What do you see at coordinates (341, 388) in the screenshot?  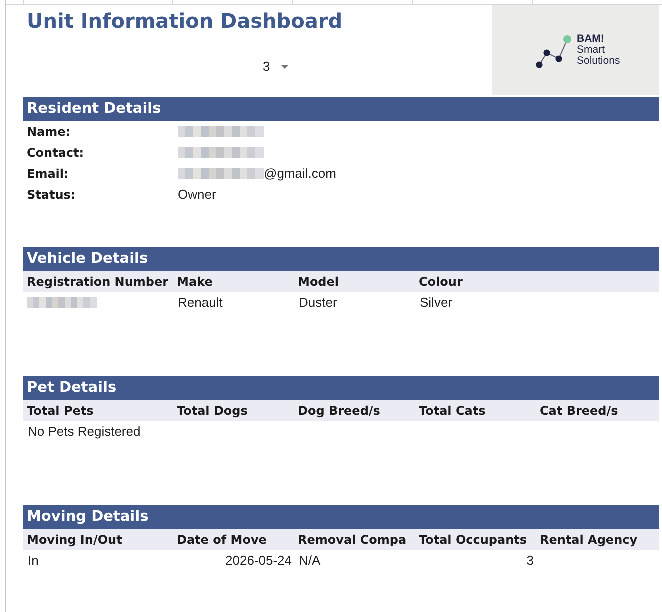 I see `section-header: Pet Details` at bounding box center [341, 388].